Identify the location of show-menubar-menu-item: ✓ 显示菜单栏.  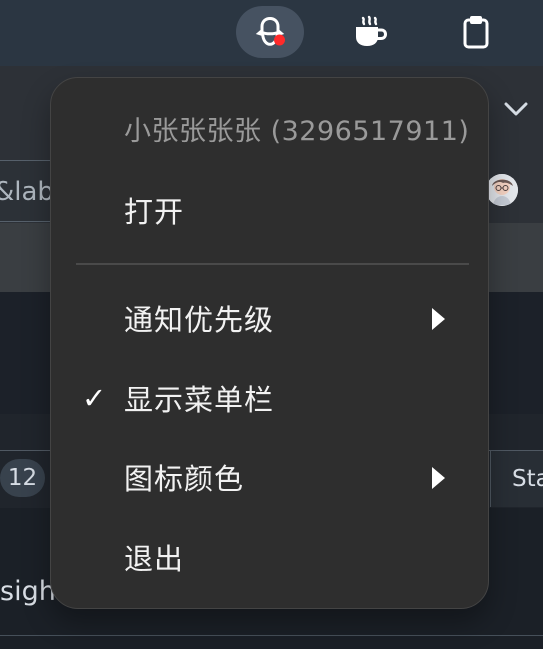
(269, 400).